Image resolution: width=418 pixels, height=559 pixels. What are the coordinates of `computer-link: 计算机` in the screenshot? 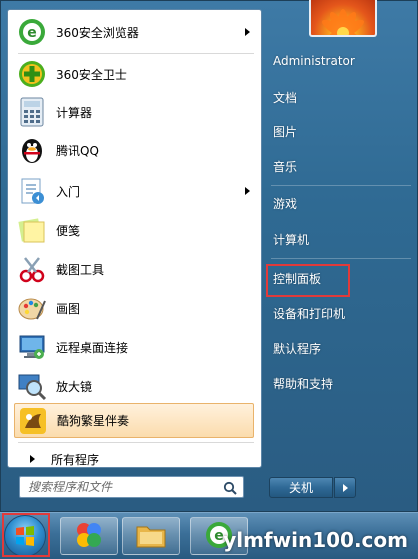 It's located at (291, 239).